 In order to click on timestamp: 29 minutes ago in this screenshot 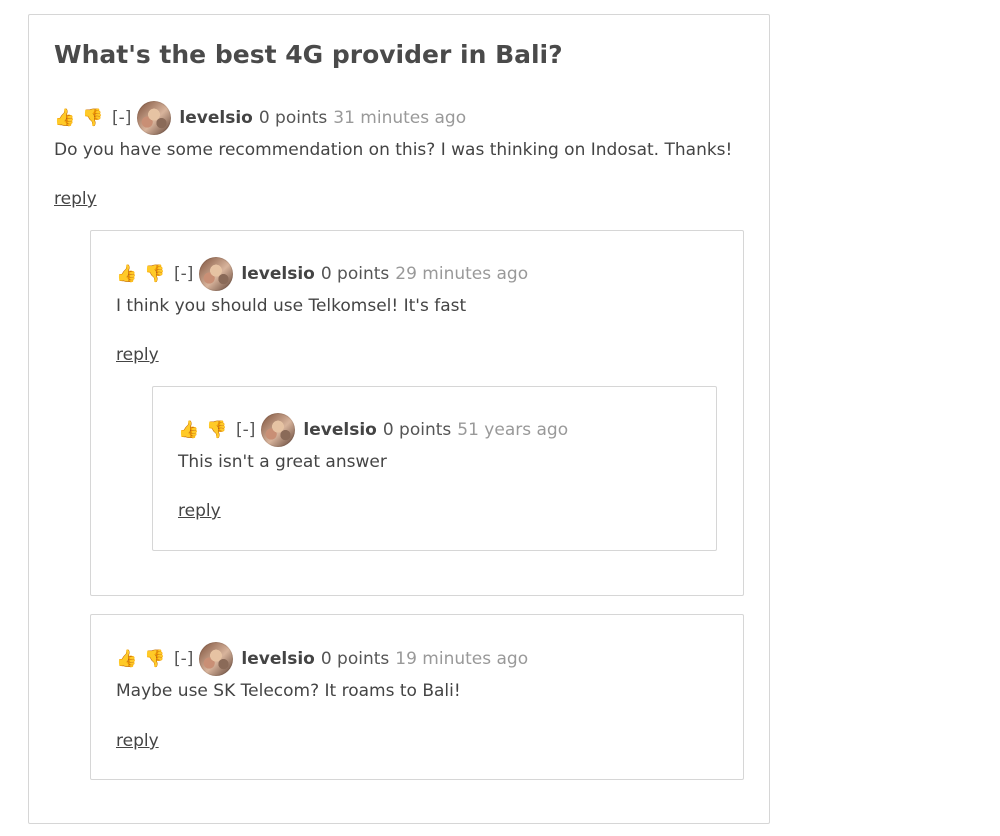, I will do `click(462, 274)`.